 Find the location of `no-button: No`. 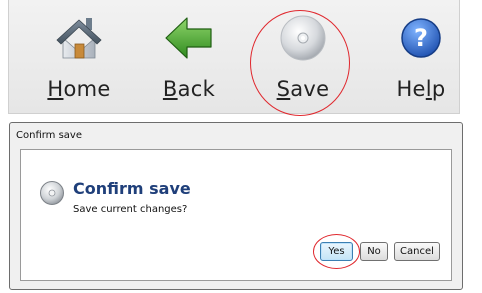

no-button: No is located at coordinates (374, 251).